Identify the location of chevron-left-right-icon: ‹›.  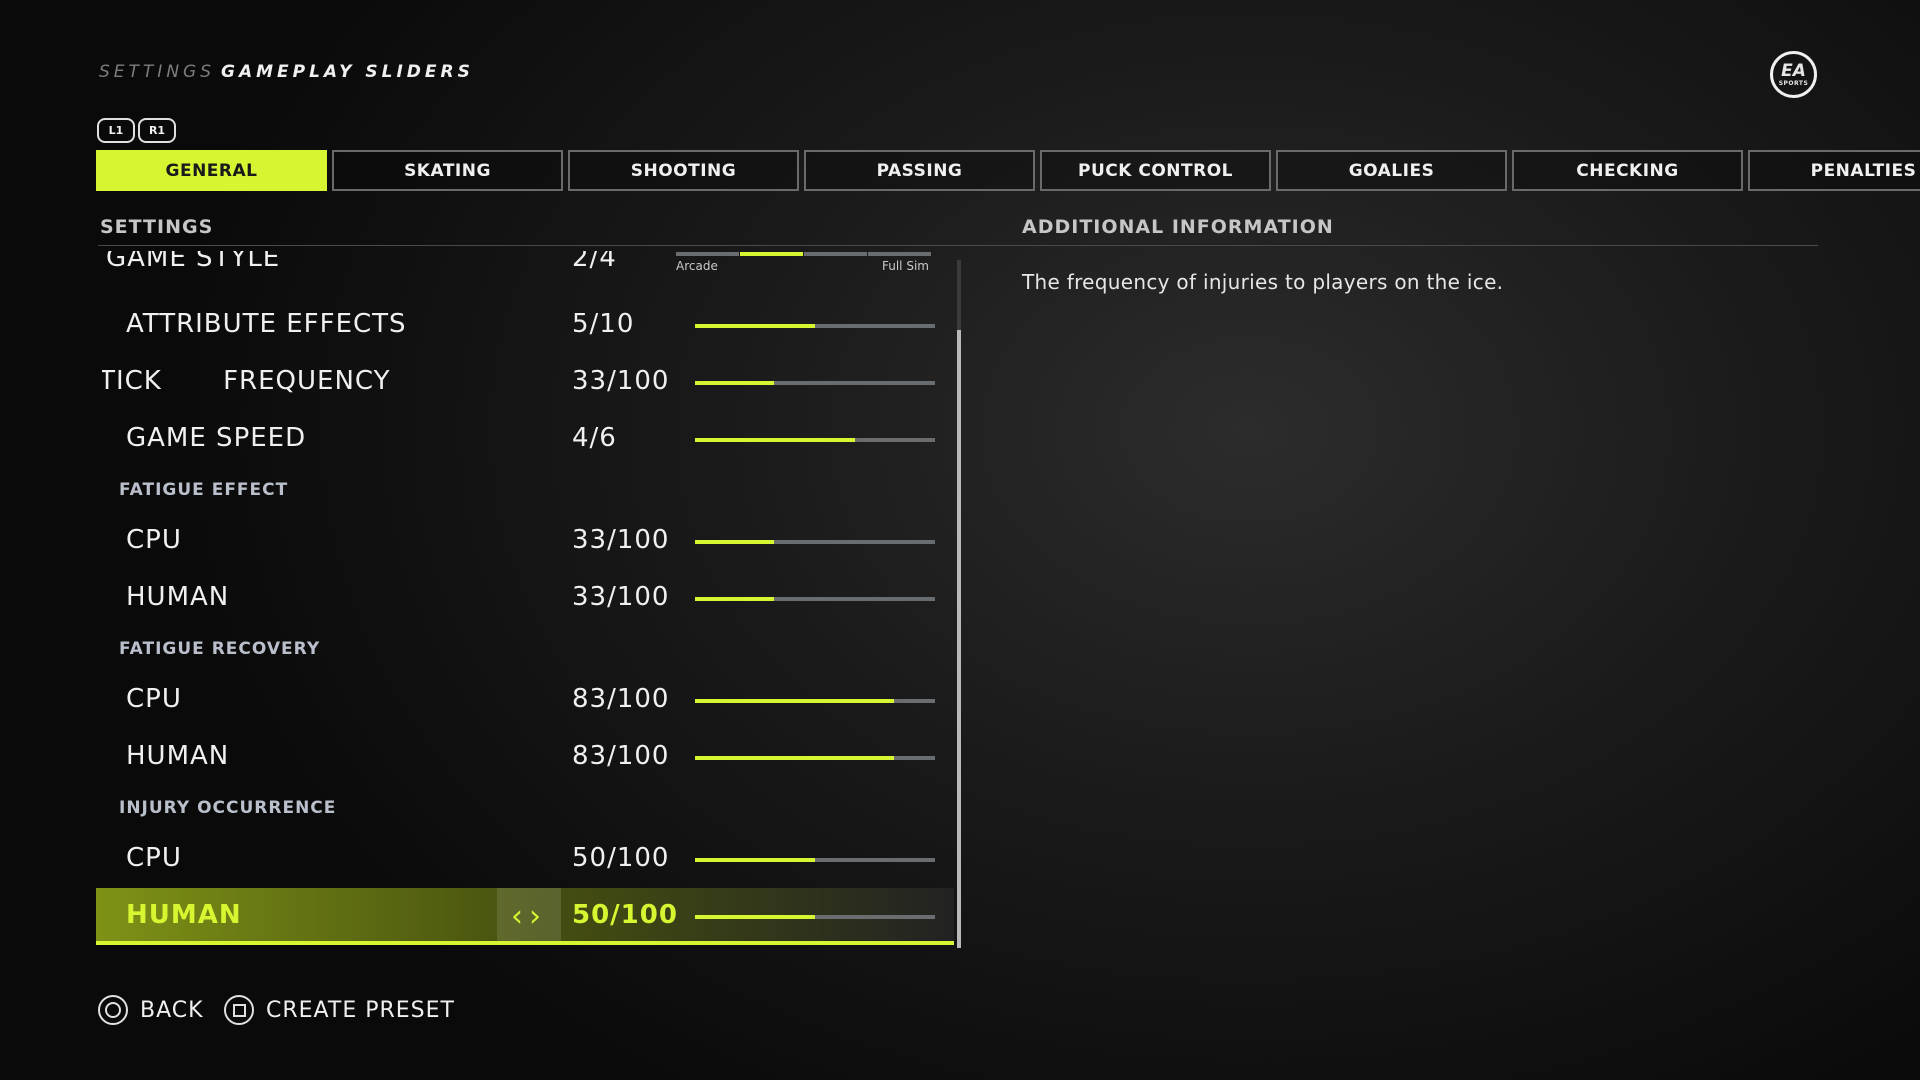
(529, 916).